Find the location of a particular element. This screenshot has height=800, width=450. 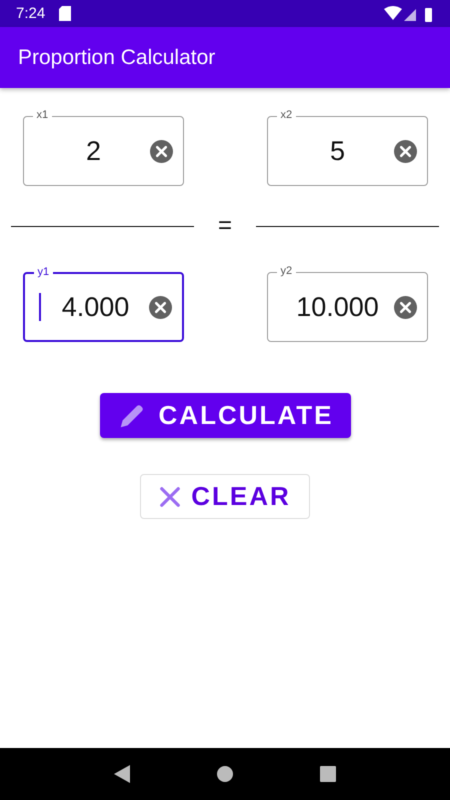

calculate-button: CALCULATE is located at coordinates (225, 415).